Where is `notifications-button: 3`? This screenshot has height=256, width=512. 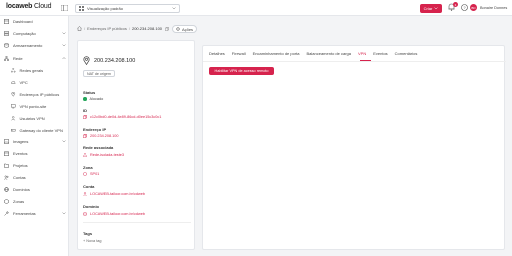
notifications-button: 3 is located at coordinates (453, 7).